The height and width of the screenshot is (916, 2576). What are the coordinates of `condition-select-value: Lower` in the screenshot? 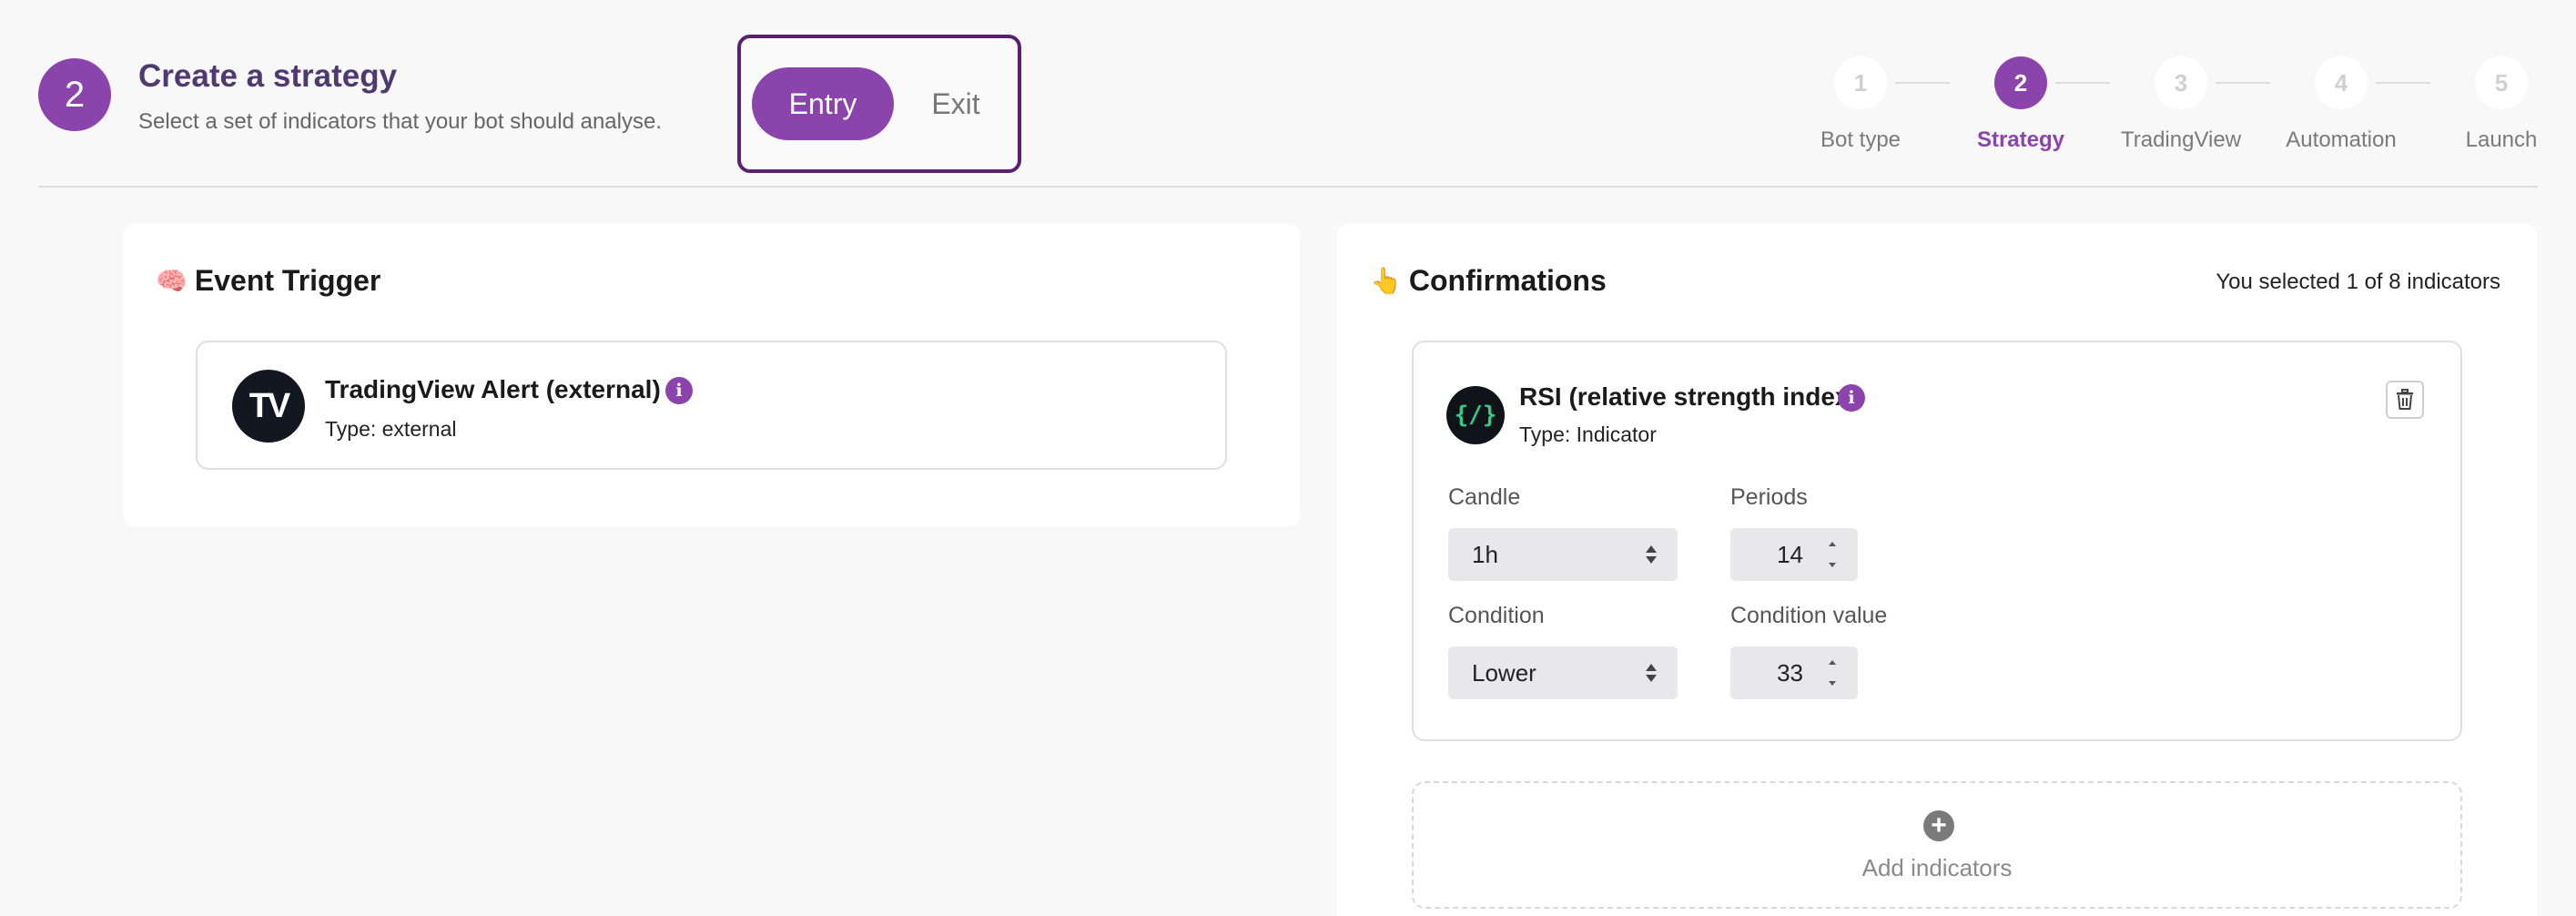 It's located at (1504, 672).